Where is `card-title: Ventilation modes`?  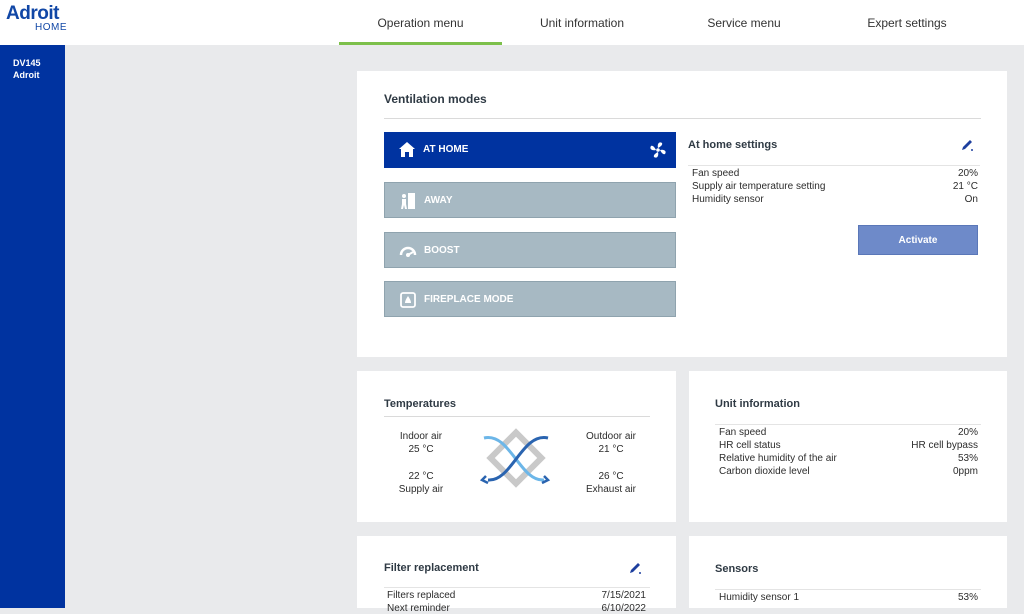
card-title: Ventilation modes is located at coordinates (435, 99).